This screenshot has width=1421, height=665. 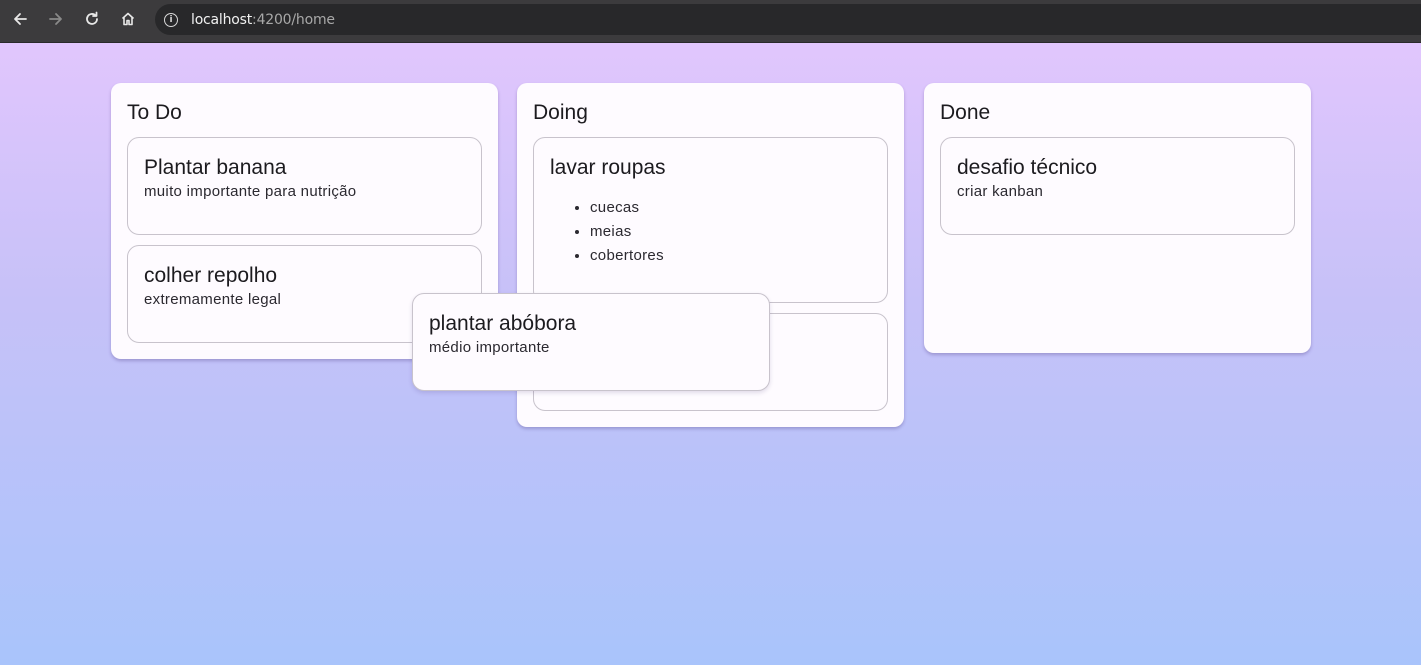 I want to click on reload-icon, so click(x=92, y=18).